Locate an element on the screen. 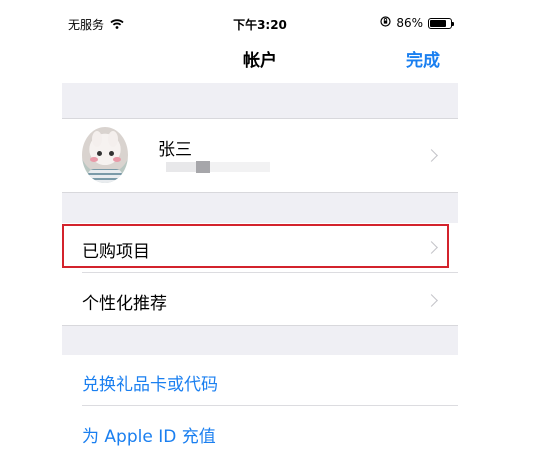 Image resolution: width=548 pixels, height=454 pixels. avatar-shirt is located at coordinates (105, 176).